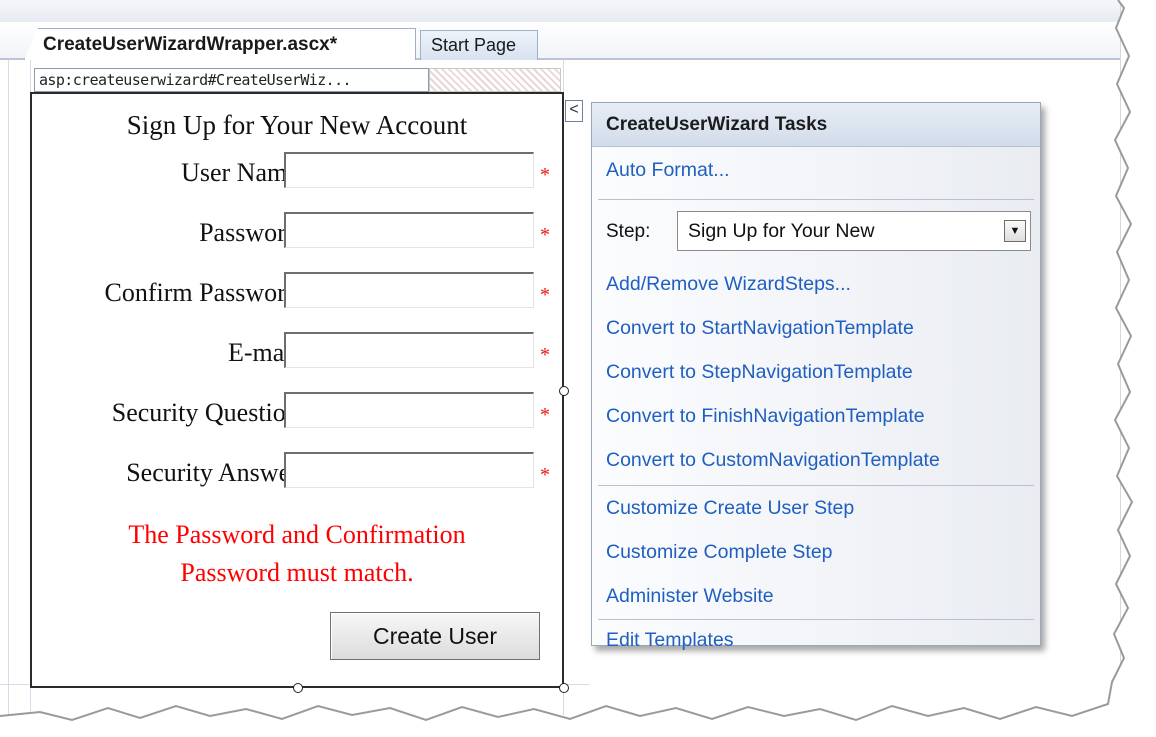 The height and width of the screenshot is (737, 1156). I want to click on tab-createuserwizardwrapper: CreateUserWizardWrapper.ascx*, so click(220, 44).